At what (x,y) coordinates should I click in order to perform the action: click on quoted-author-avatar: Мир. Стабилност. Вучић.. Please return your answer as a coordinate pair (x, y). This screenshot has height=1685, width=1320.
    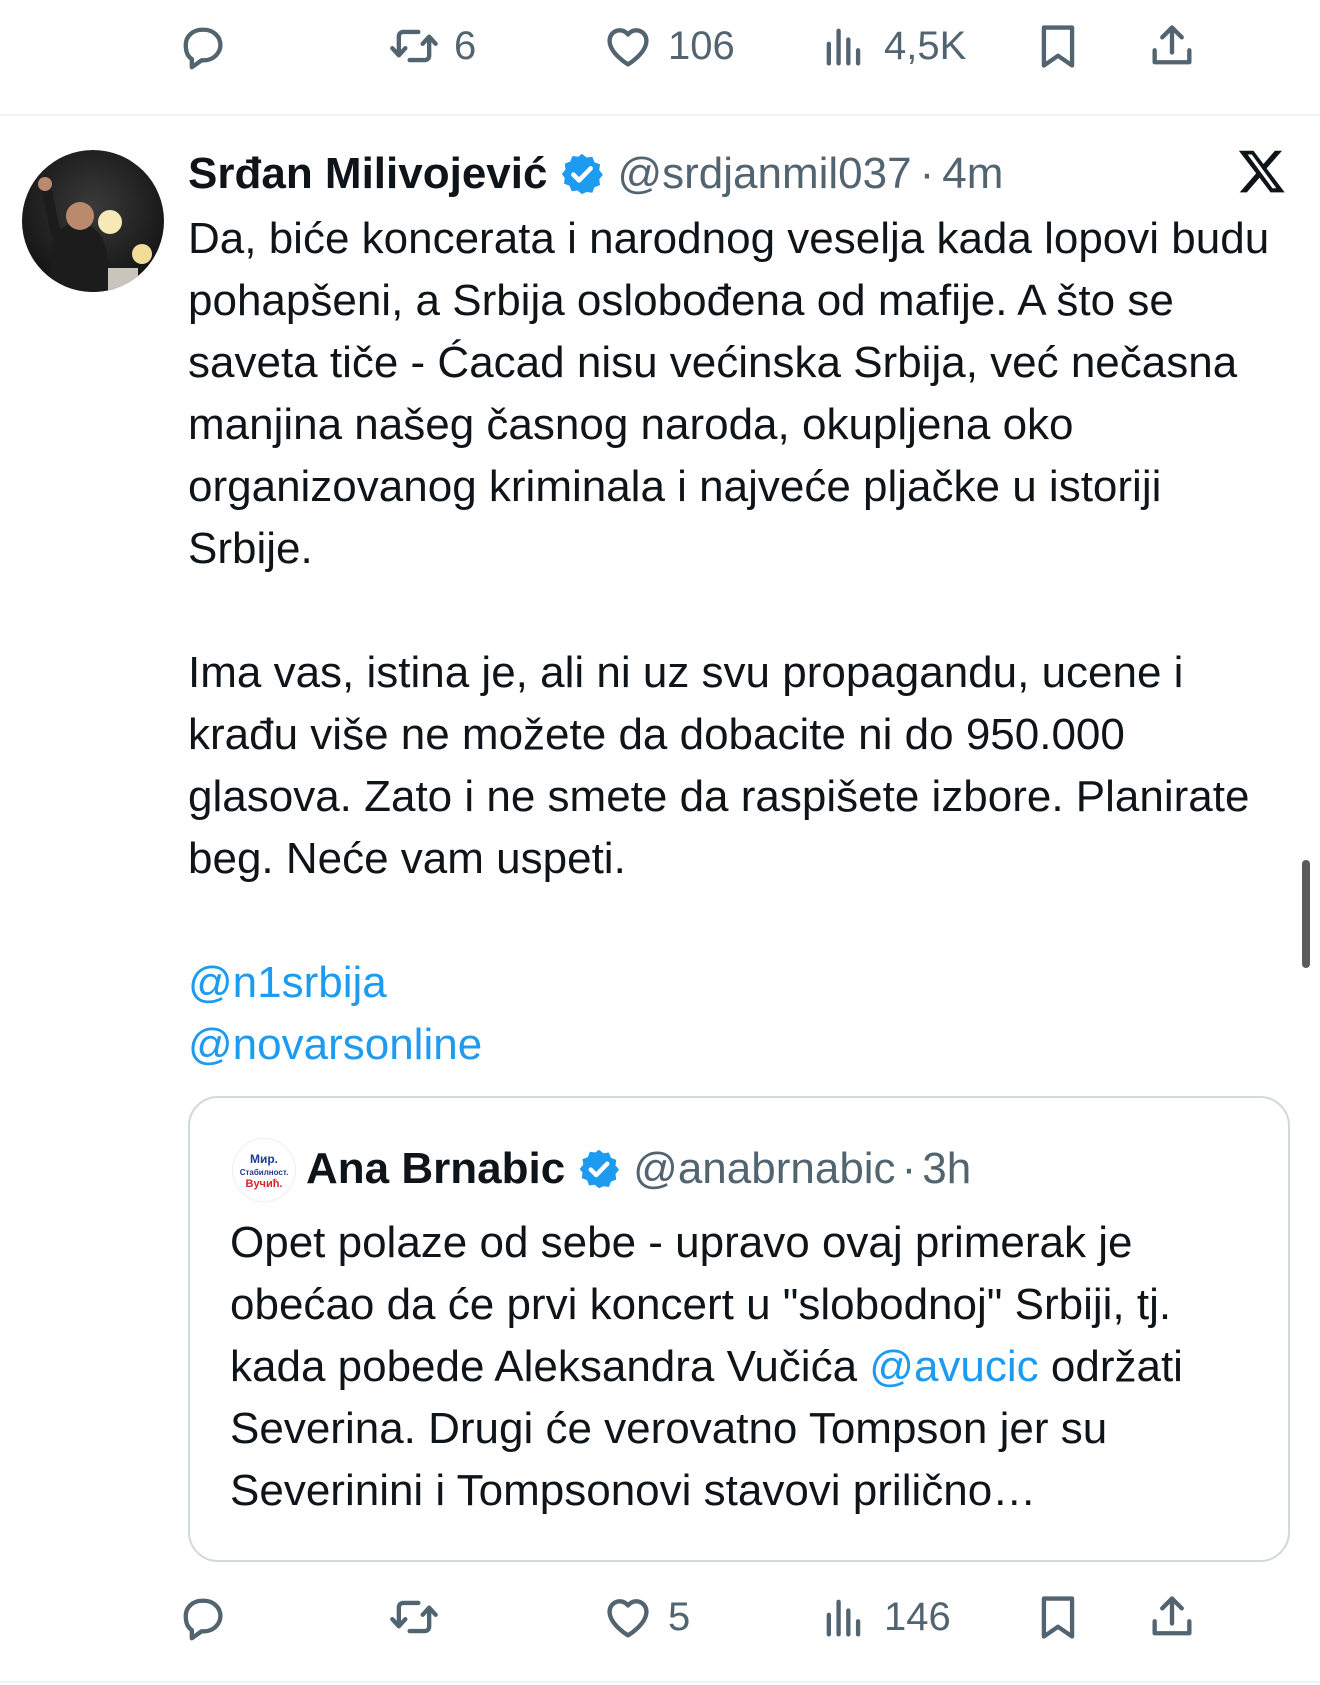
    Looking at the image, I should click on (264, 1170).